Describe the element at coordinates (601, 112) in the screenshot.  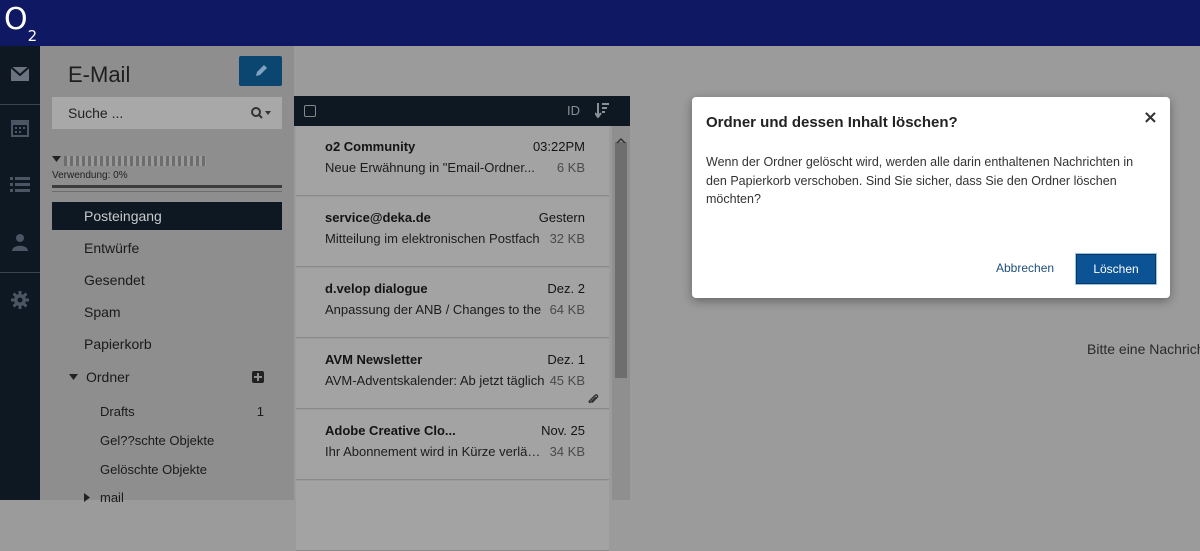
I see `sort-icon` at that location.